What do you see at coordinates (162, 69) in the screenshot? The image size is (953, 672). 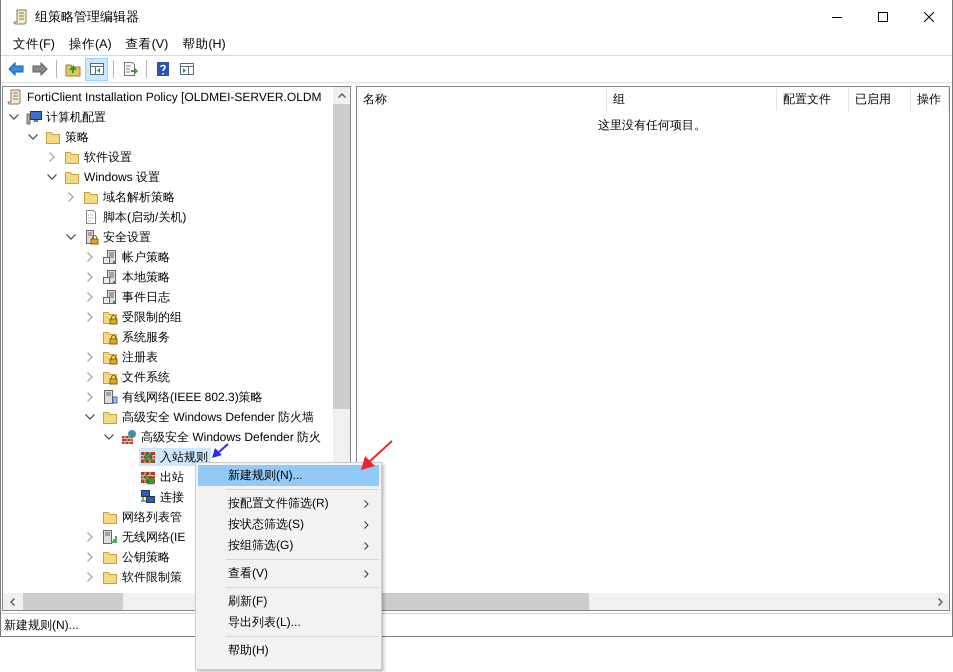 I see `help-icon` at bounding box center [162, 69].